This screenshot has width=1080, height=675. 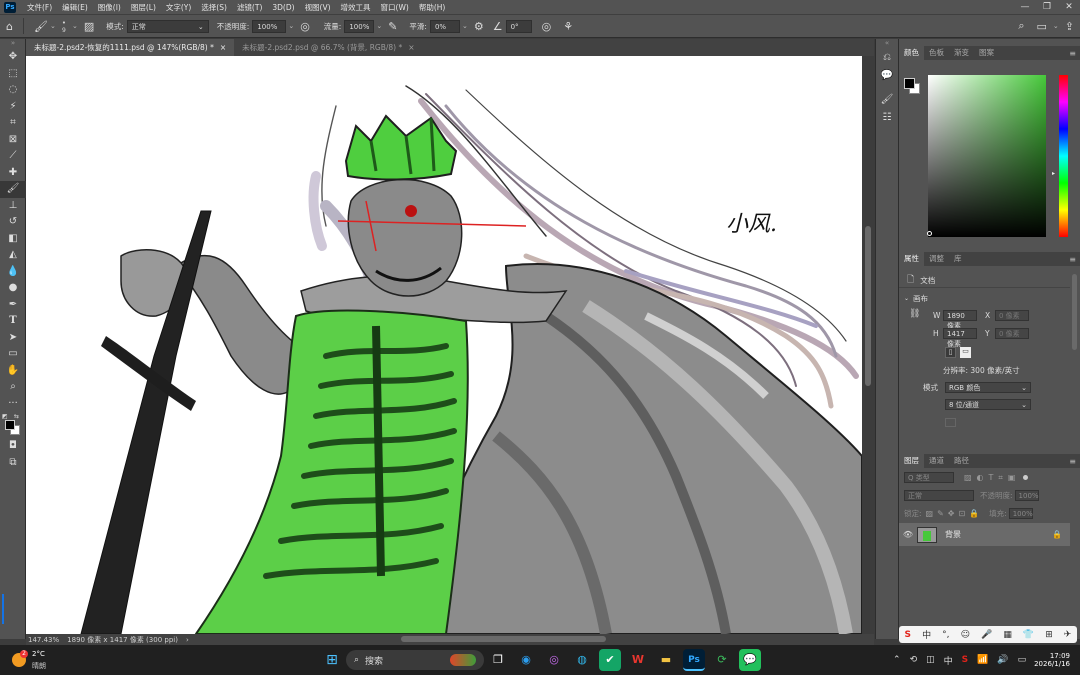 What do you see at coordinates (1007, 635) in the screenshot?
I see `keyboard-icon: ▦` at bounding box center [1007, 635].